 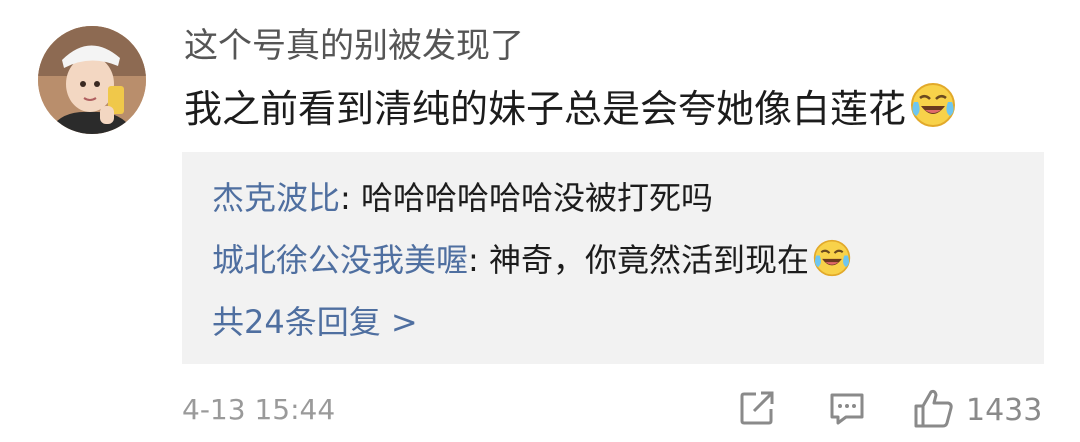 What do you see at coordinates (1004, 410) in the screenshot?
I see `like-count: 1433` at bounding box center [1004, 410].